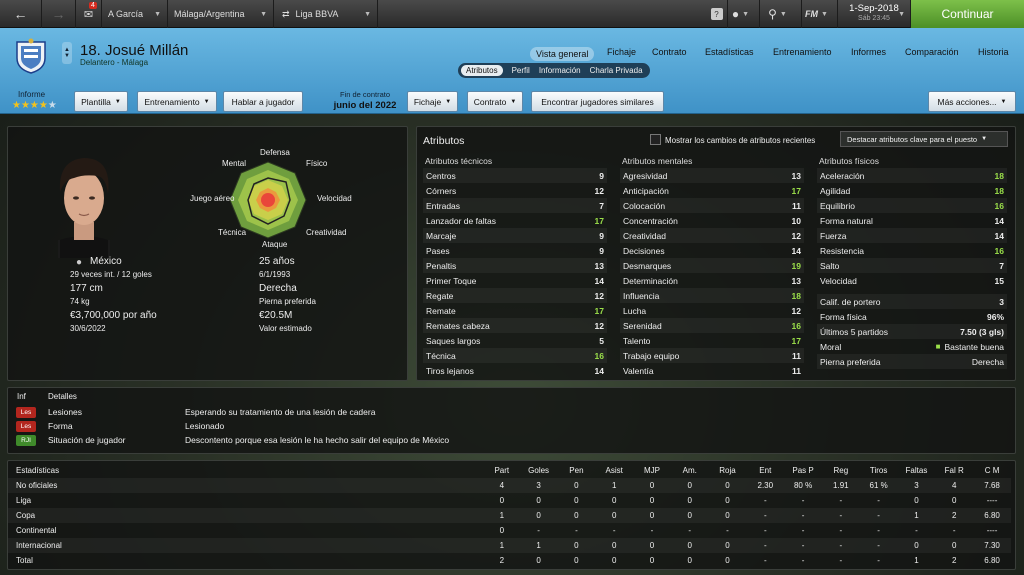 This screenshot has width=1024, height=575. I want to click on attribute-row: Salto 7, so click(912, 265).